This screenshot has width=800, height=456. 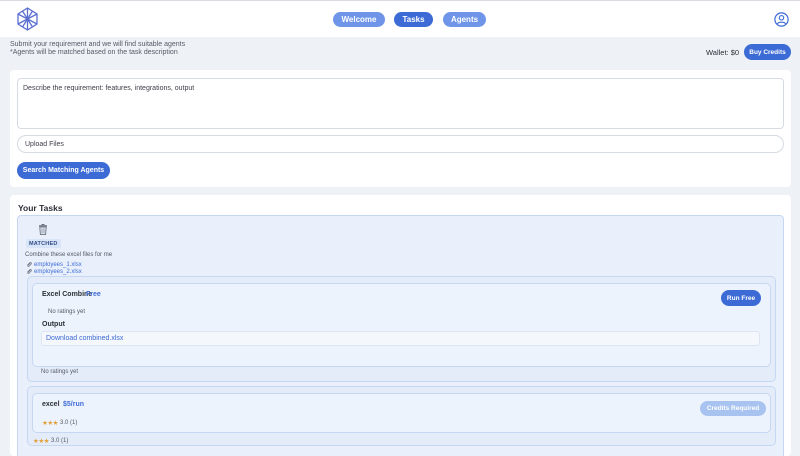 What do you see at coordinates (63, 170) in the screenshot?
I see `search-matching-agents-button: Search Matching Agents` at bounding box center [63, 170].